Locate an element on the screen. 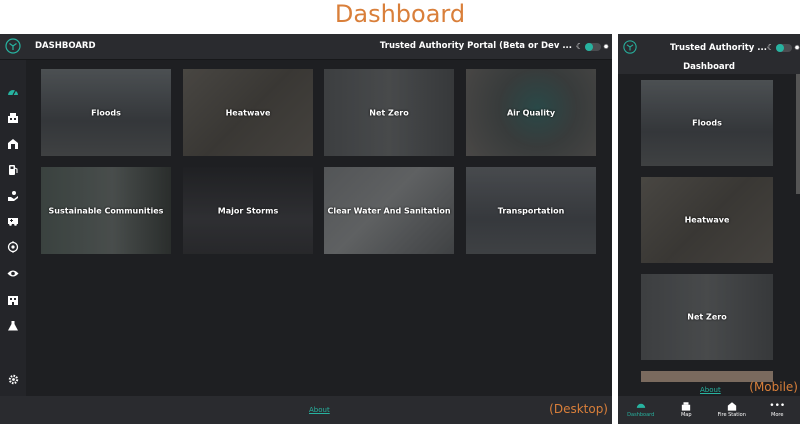  nav-more: ••• More is located at coordinates (777, 410).